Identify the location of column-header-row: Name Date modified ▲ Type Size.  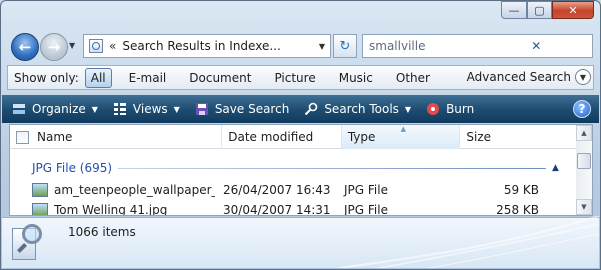
(293, 137).